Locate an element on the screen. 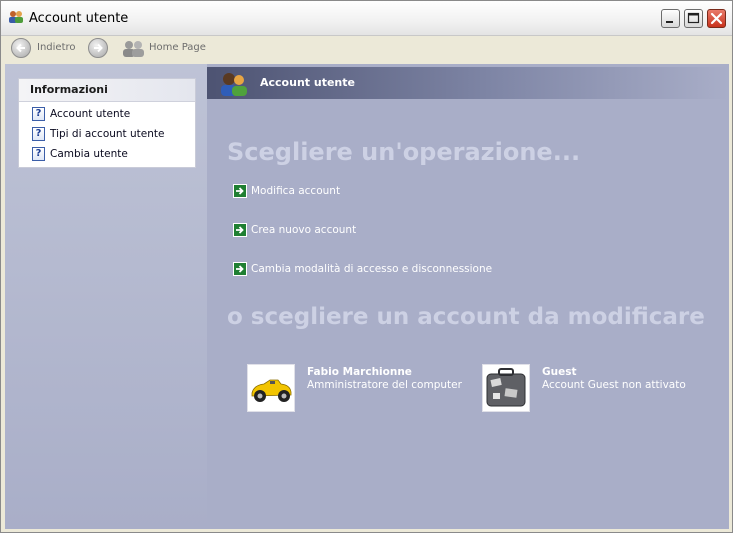 The image size is (736, 535). maximize-button is located at coordinates (693, 18).